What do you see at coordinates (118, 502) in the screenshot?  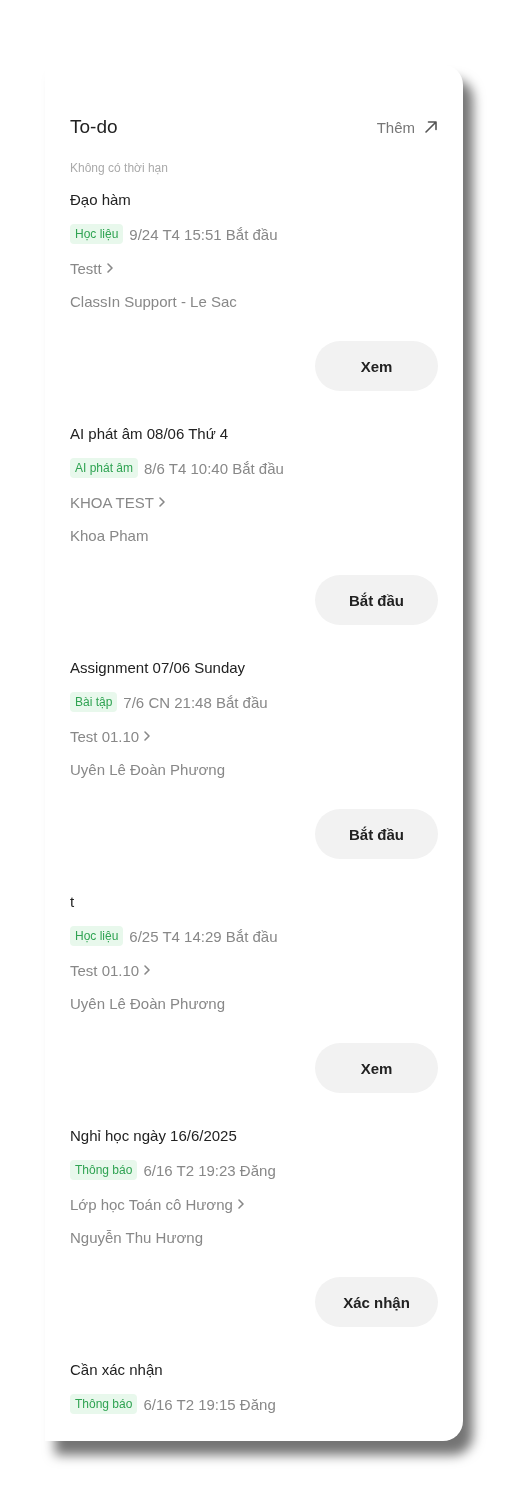 I see `class-link: KHOA TEST` at bounding box center [118, 502].